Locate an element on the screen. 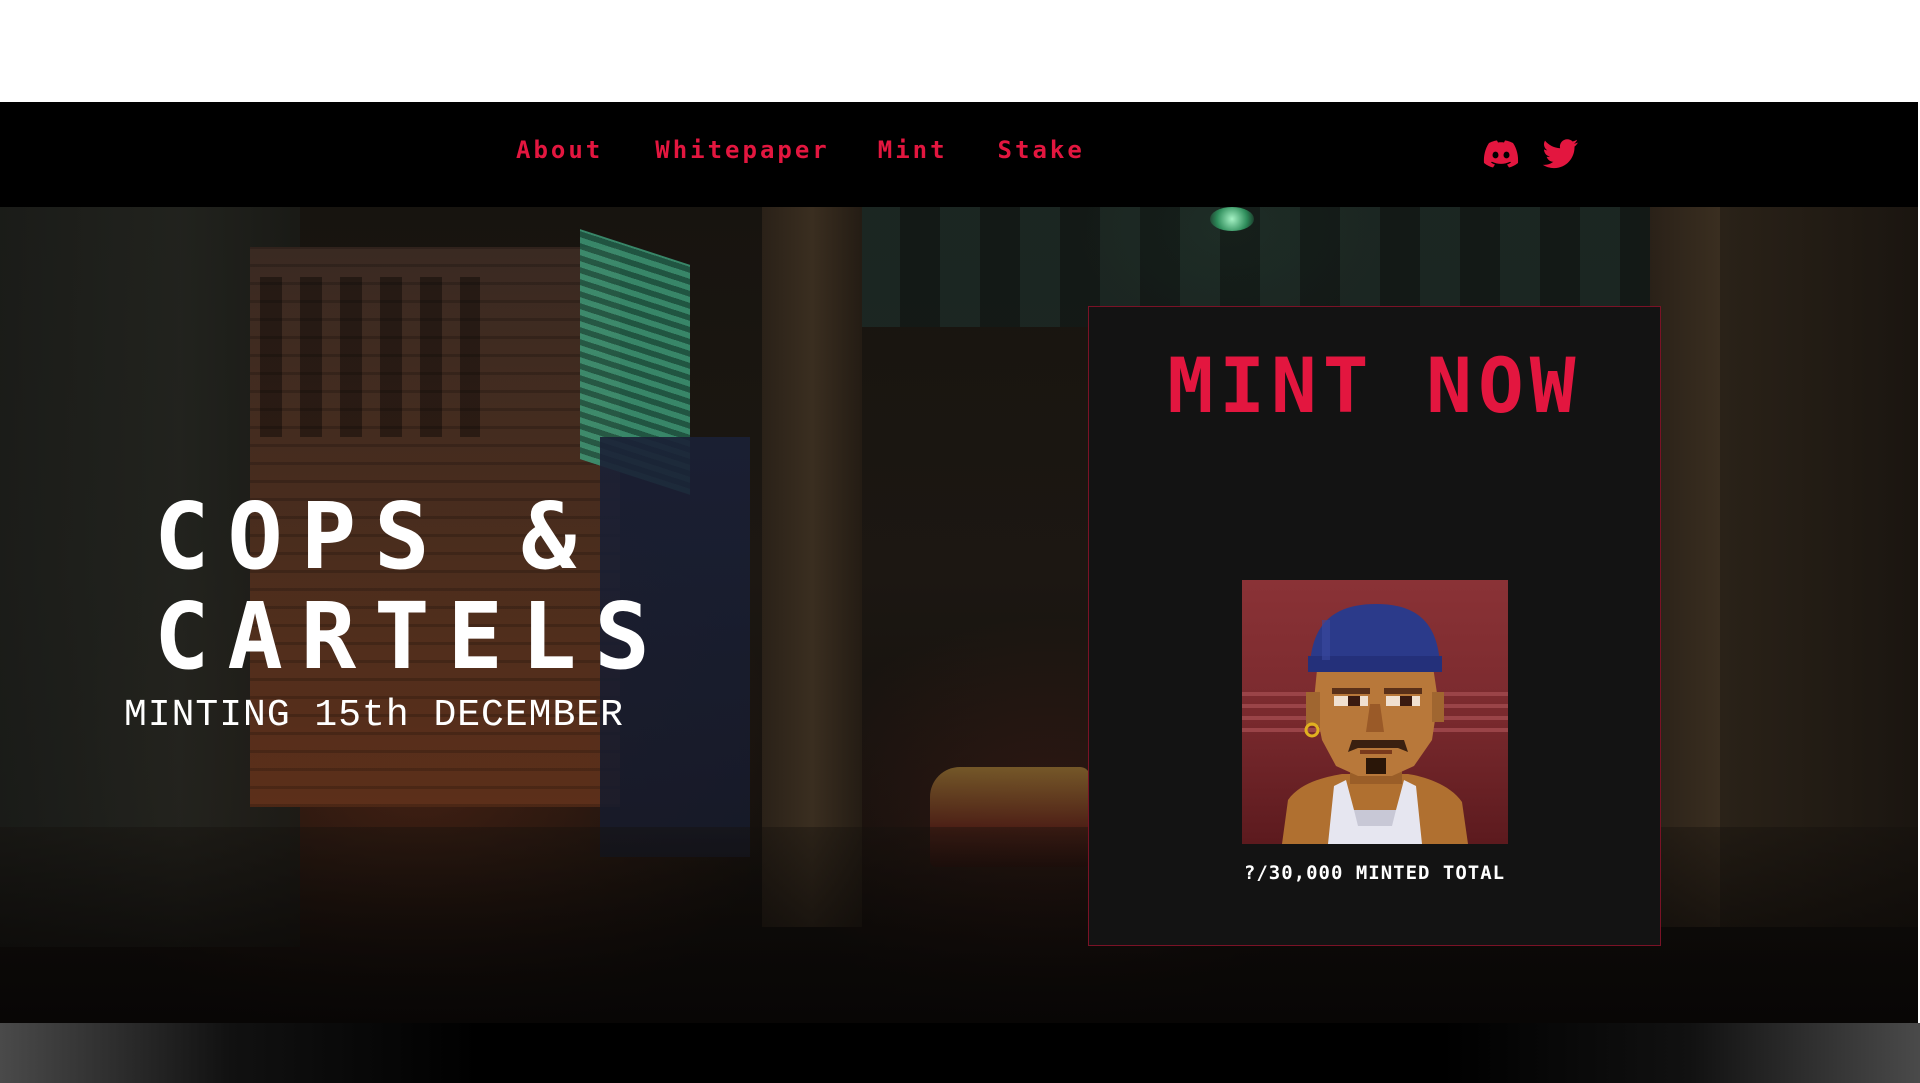 Image resolution: width=1920 pixels, height=1083 pixels. top-blank-strip is located at coordinates (960, 51).